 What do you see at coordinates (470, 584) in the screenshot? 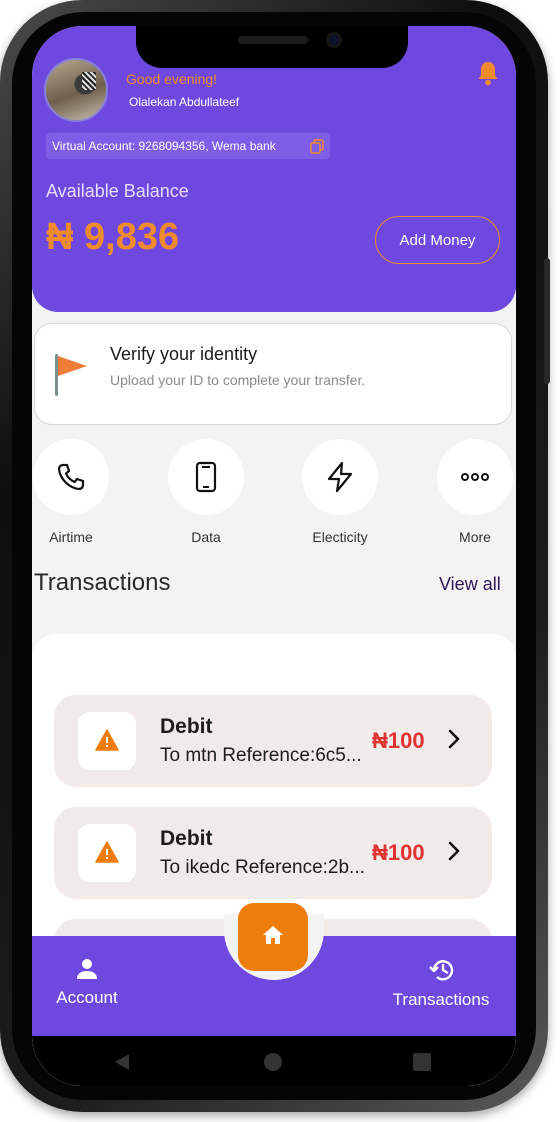
I see `view-all-link: View all` at bounding box center [470, 584].